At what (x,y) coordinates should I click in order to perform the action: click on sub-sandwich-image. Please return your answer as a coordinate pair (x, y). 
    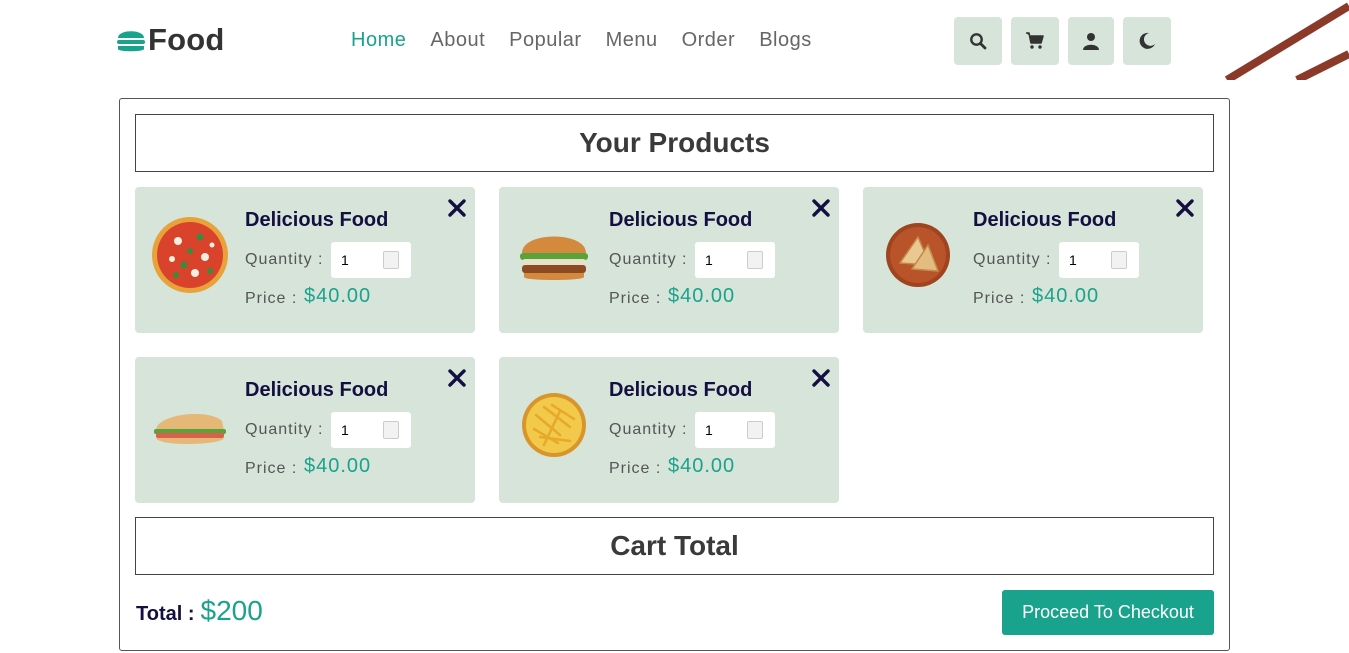
    Looking at the image, I should click on (190, 429).